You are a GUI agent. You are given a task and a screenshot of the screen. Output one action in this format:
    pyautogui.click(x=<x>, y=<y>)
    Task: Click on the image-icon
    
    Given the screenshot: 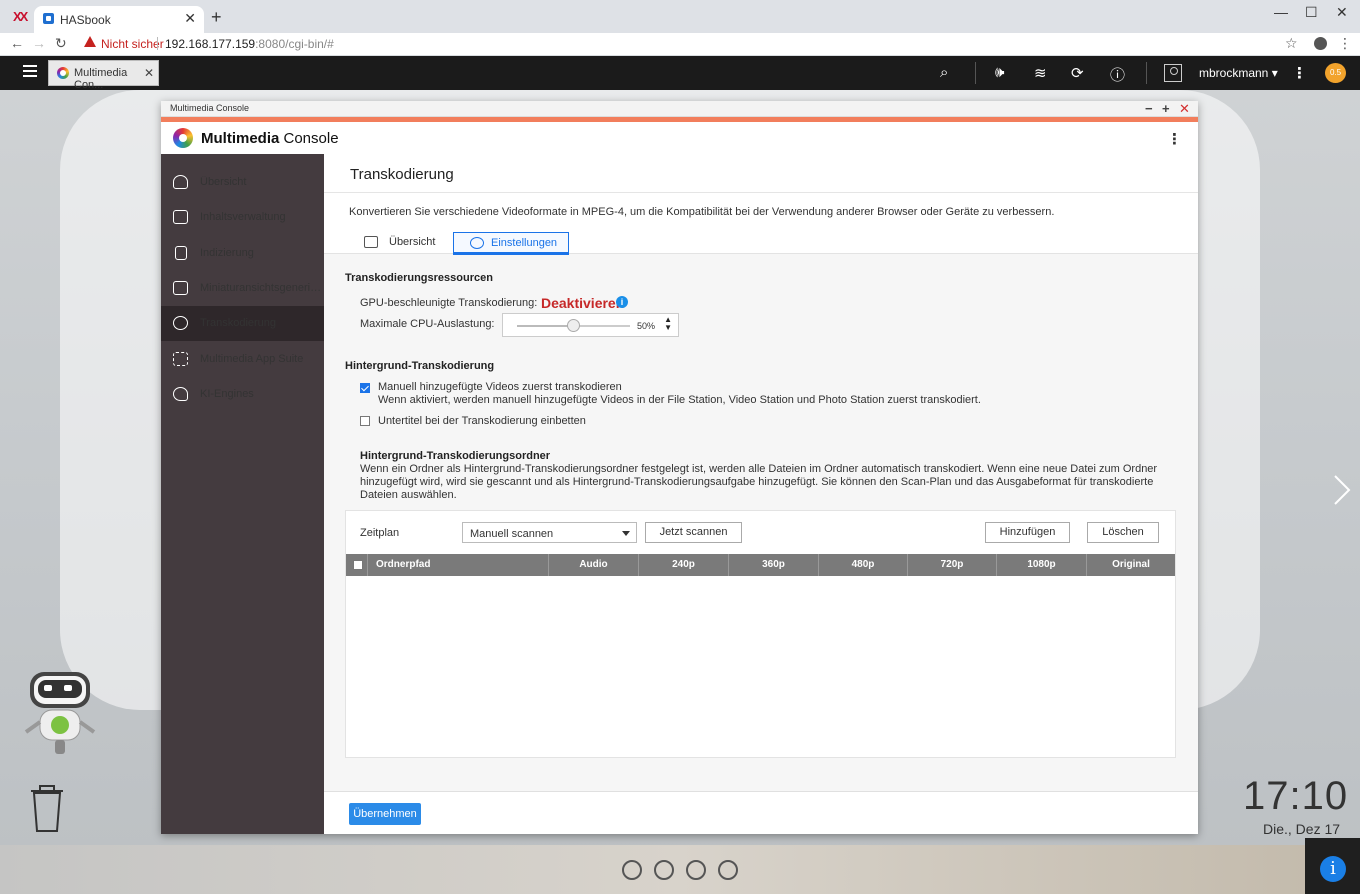 What is the action you would take?
    pyautogui.click(x=180, y=288)
    